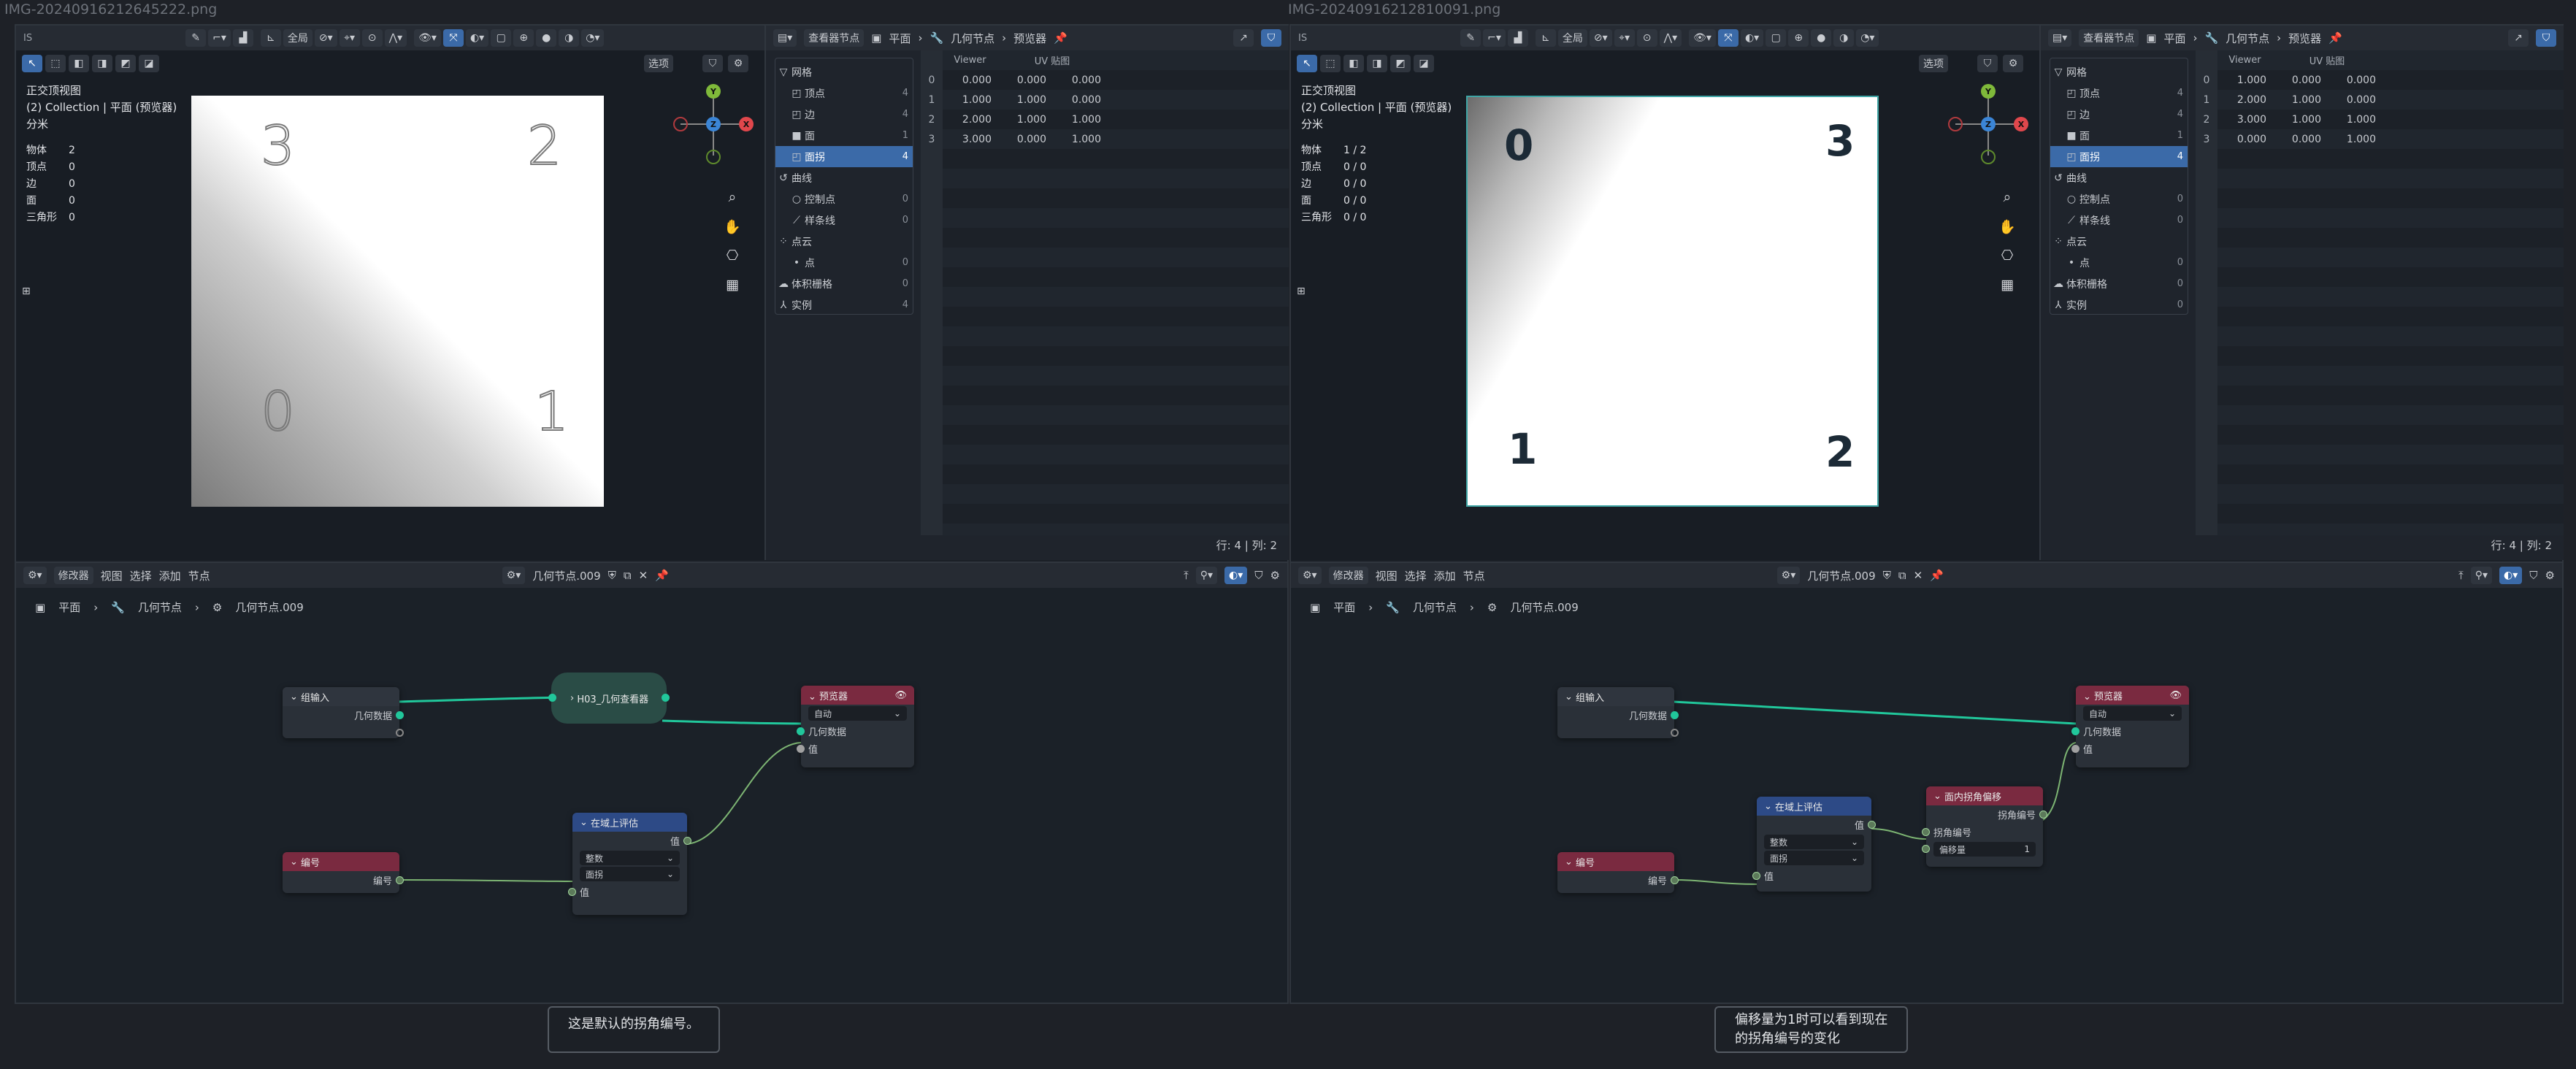 This screenshot has height=1069, width=2576. I want to click on gizmo-toggle-icon: ⤧, so click(453, 38).